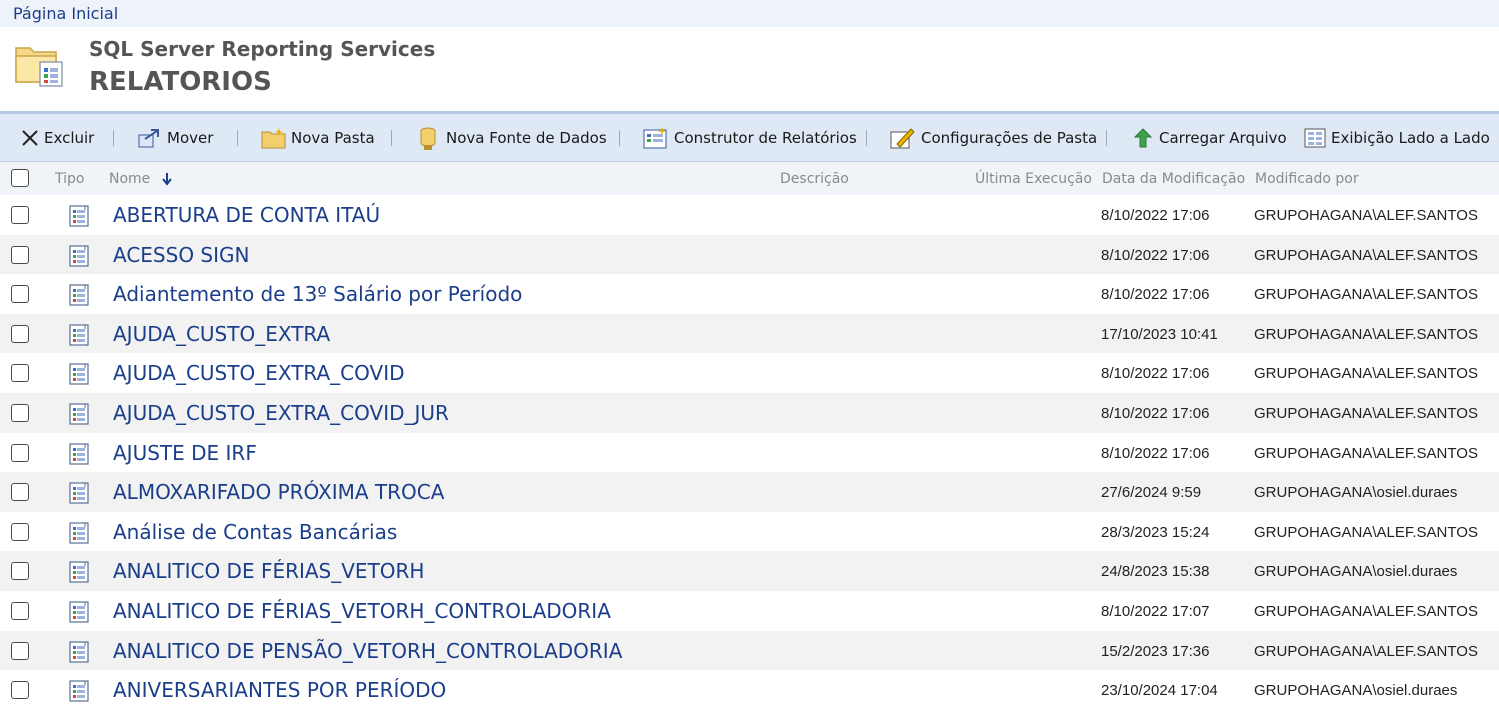 This screenshot has width=1499, height=710. I want to click on report-name-link: ABERTURA DE CONTA ITAÚ, so click(246, 215).